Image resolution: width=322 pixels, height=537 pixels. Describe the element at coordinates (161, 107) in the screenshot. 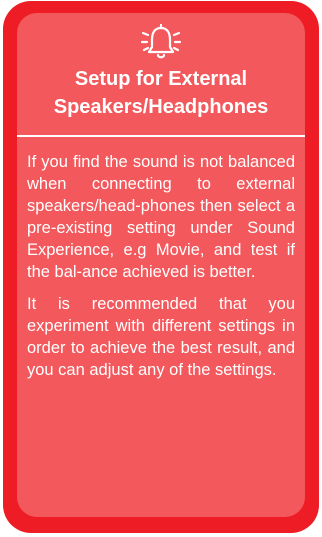

I see `note-title-line2: Speakers/Headphones` at that location.